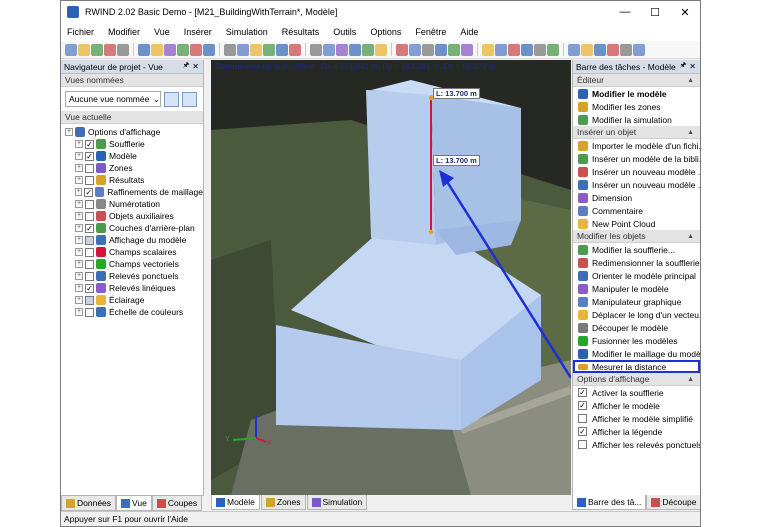  I want to click on task-section-header: Insérer un objet ▲, so click(636, 132).